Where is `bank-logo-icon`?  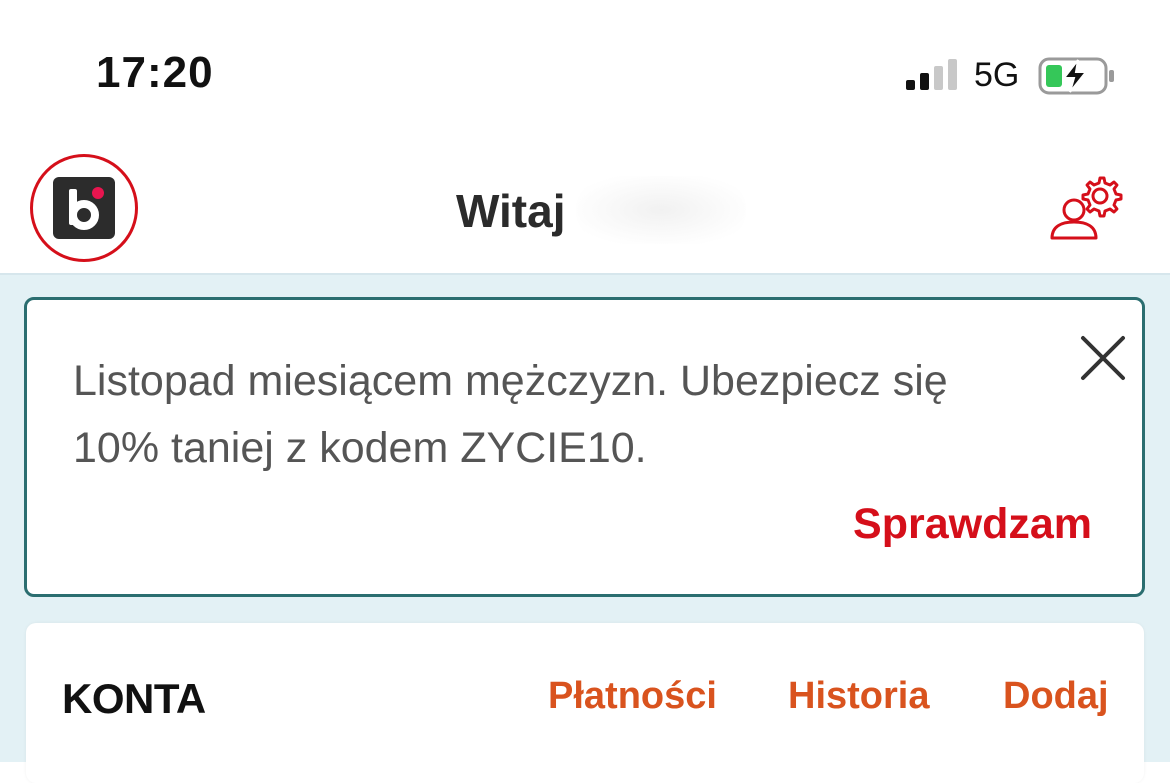
bank-logo-icon is located at coordinates (84, 208).